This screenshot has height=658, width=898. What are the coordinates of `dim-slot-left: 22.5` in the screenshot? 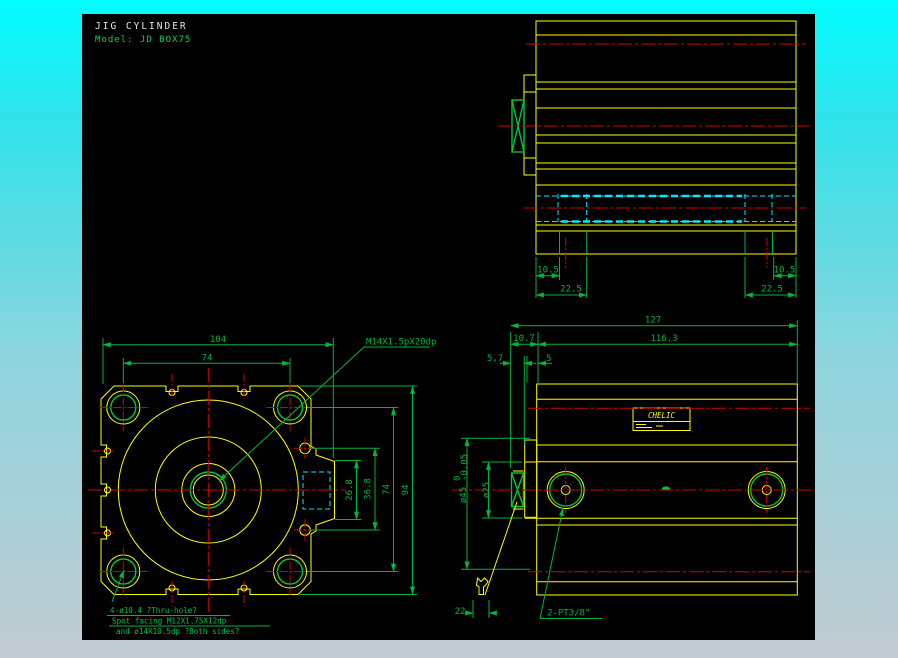 It's located at (571, 290).